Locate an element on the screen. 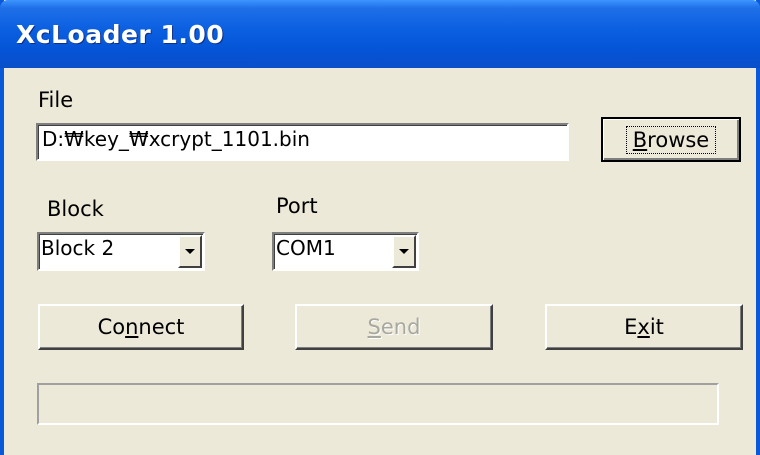  port-select-value: COM1 is located at coordinates (306, 248).